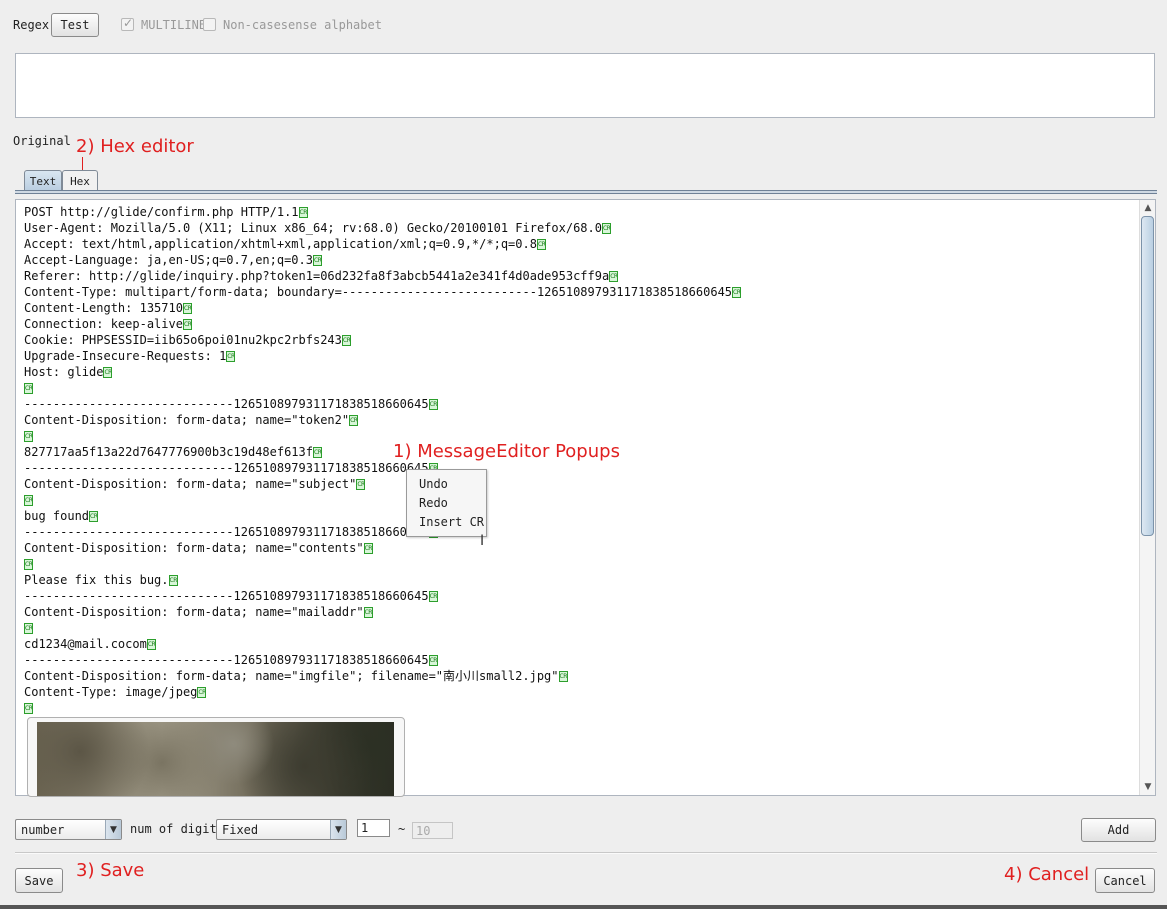  What do you see at coordinates (281, 829) in the screenshot?
I see `digits-select: Fixed ▼` at bounding box center [281, 829].